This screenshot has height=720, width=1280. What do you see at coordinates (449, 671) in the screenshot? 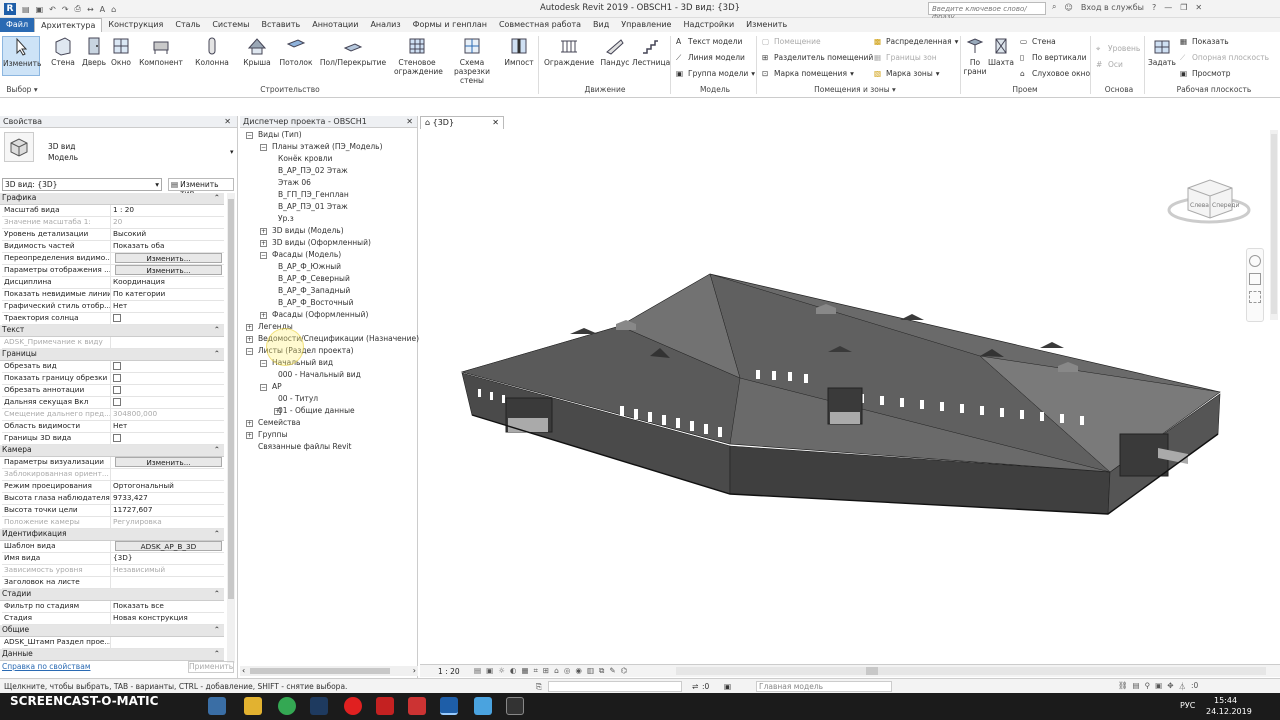
I see `view-scale: 1 : 20` at bounding box center [449, 671].